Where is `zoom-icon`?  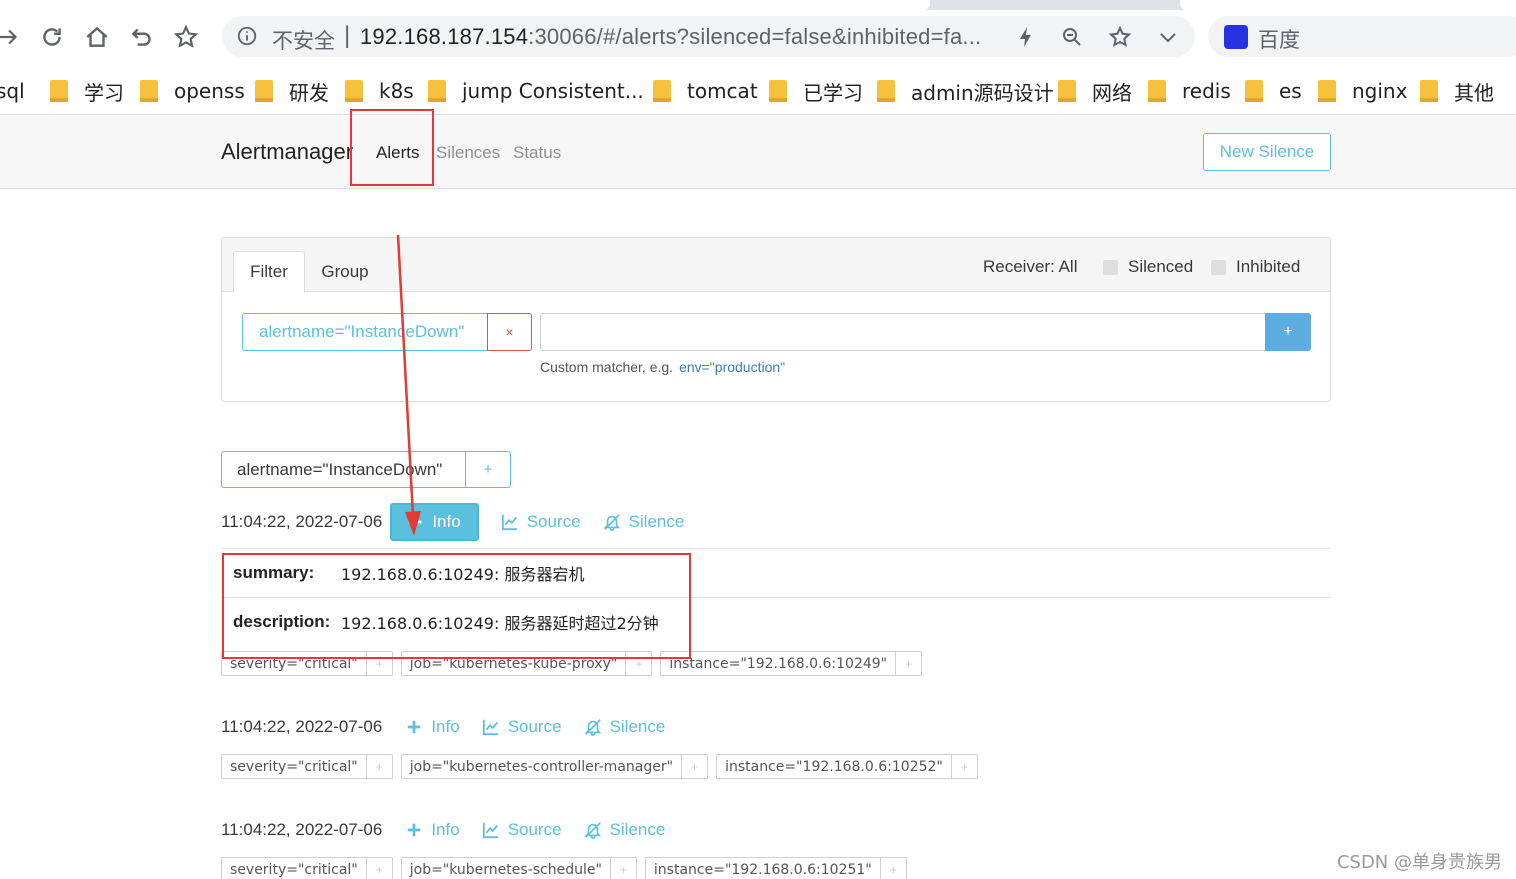 zoom-icon is located at coordinates (1072, 37).